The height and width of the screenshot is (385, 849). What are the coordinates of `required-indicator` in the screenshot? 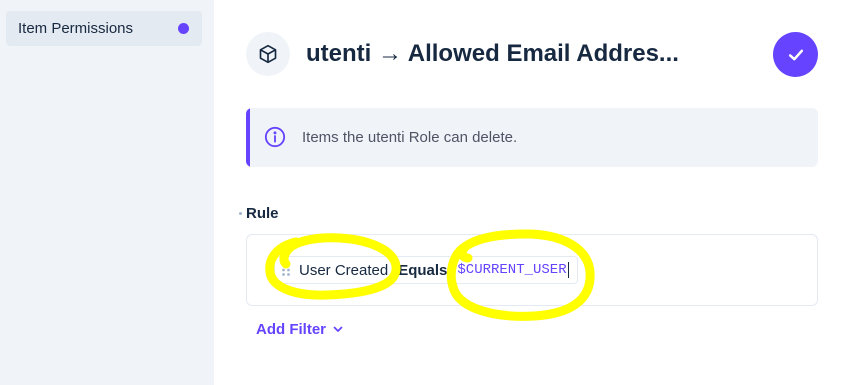 It's located at (240, 213).